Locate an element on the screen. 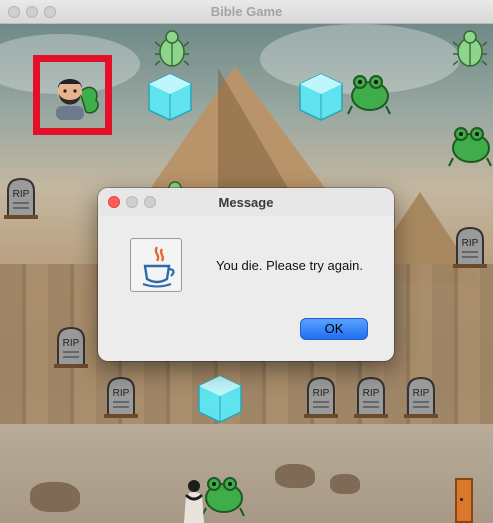 This screenshot has height=523, width=493. window-titlebar: Bible Game is located at coordinates (246, 12).